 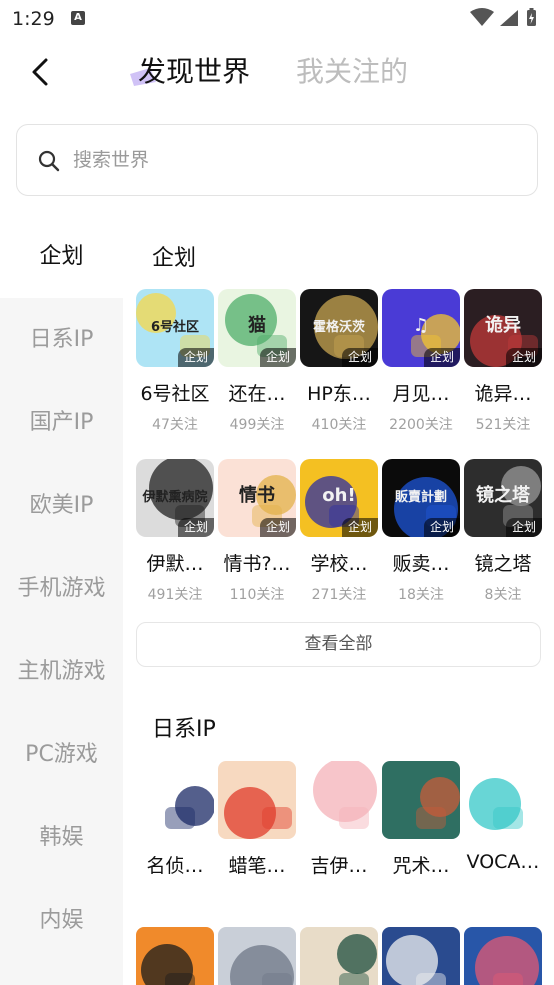 I want to click on sidebar-item-china-ip: 国产IP, so click(x=61, y=423).